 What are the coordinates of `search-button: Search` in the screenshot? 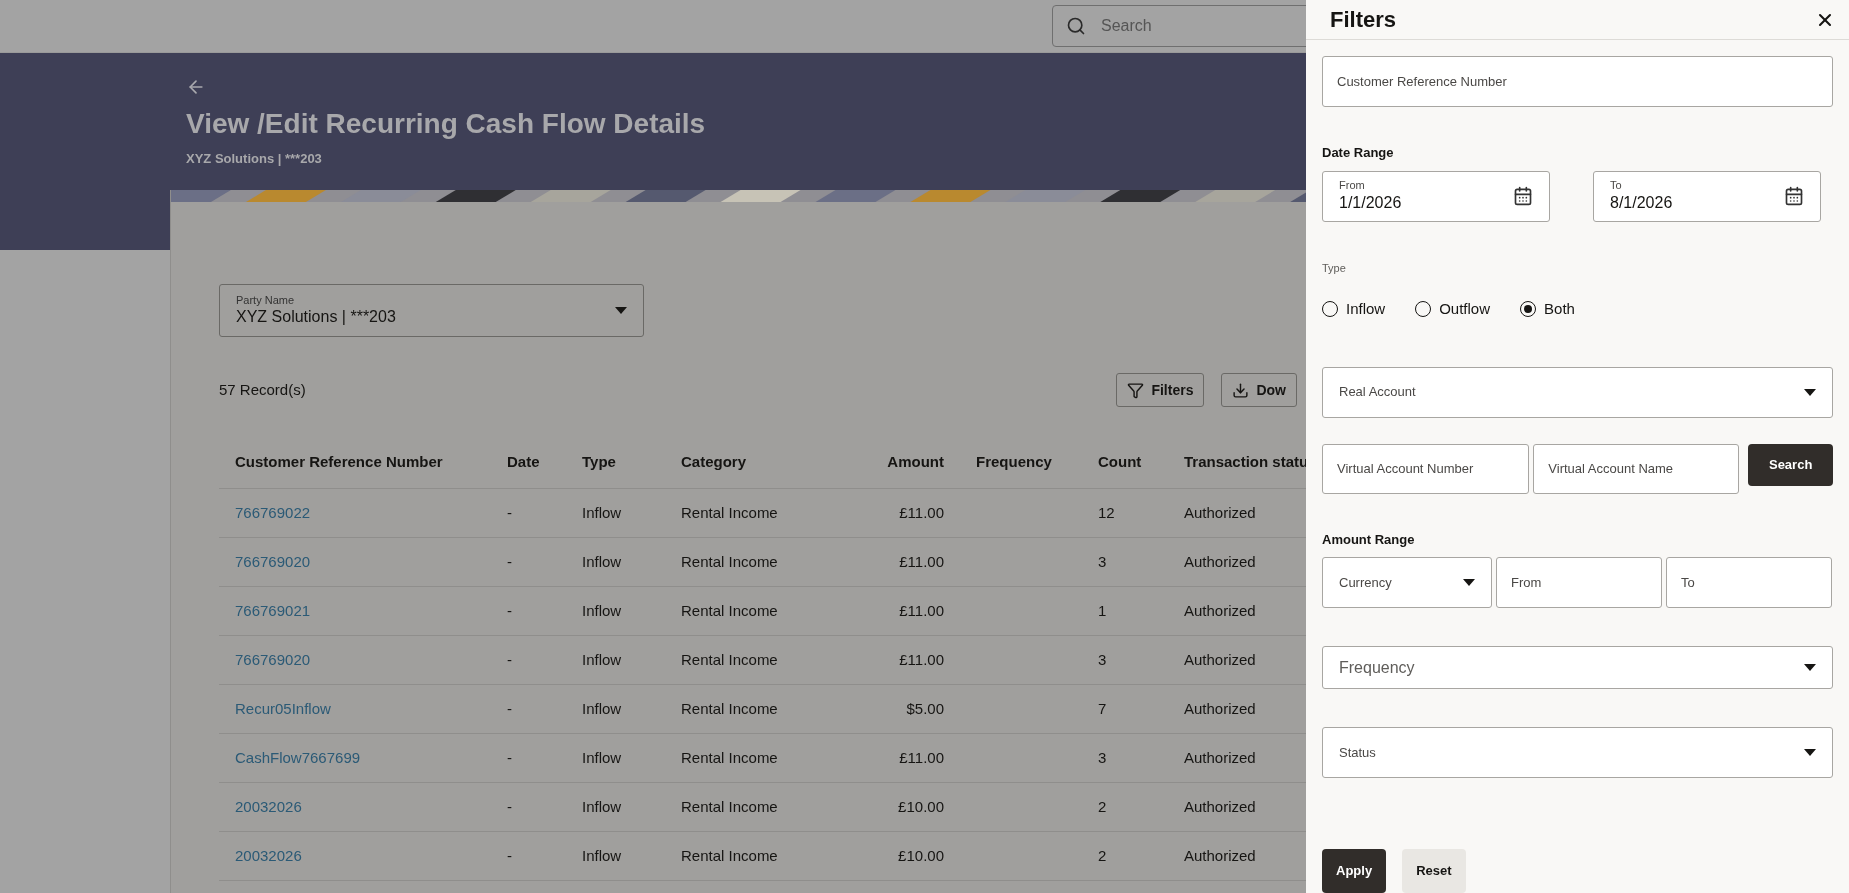 It's located at (1790, 464).